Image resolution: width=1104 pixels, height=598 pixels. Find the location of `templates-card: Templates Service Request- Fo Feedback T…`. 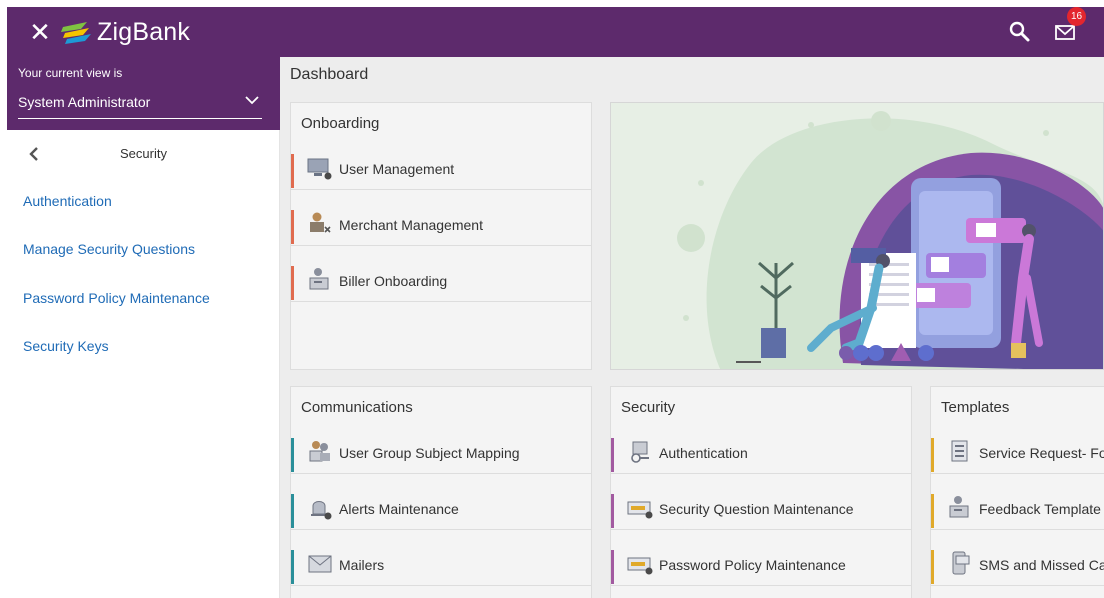

templates-card: Templates Service Request- Fo Feedback T… is located at coordinates (1017, 492).